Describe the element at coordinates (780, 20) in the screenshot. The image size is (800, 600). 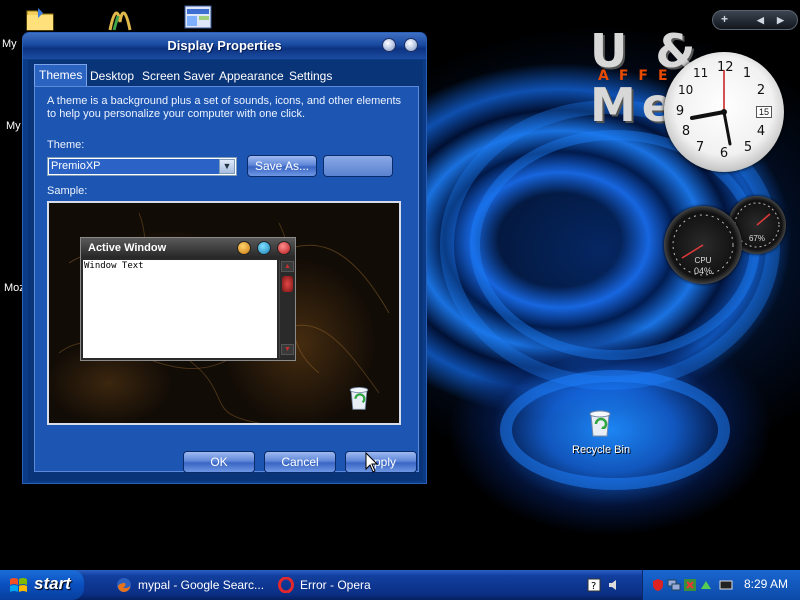
I see `chevron-right-icon: ▶` at that location.